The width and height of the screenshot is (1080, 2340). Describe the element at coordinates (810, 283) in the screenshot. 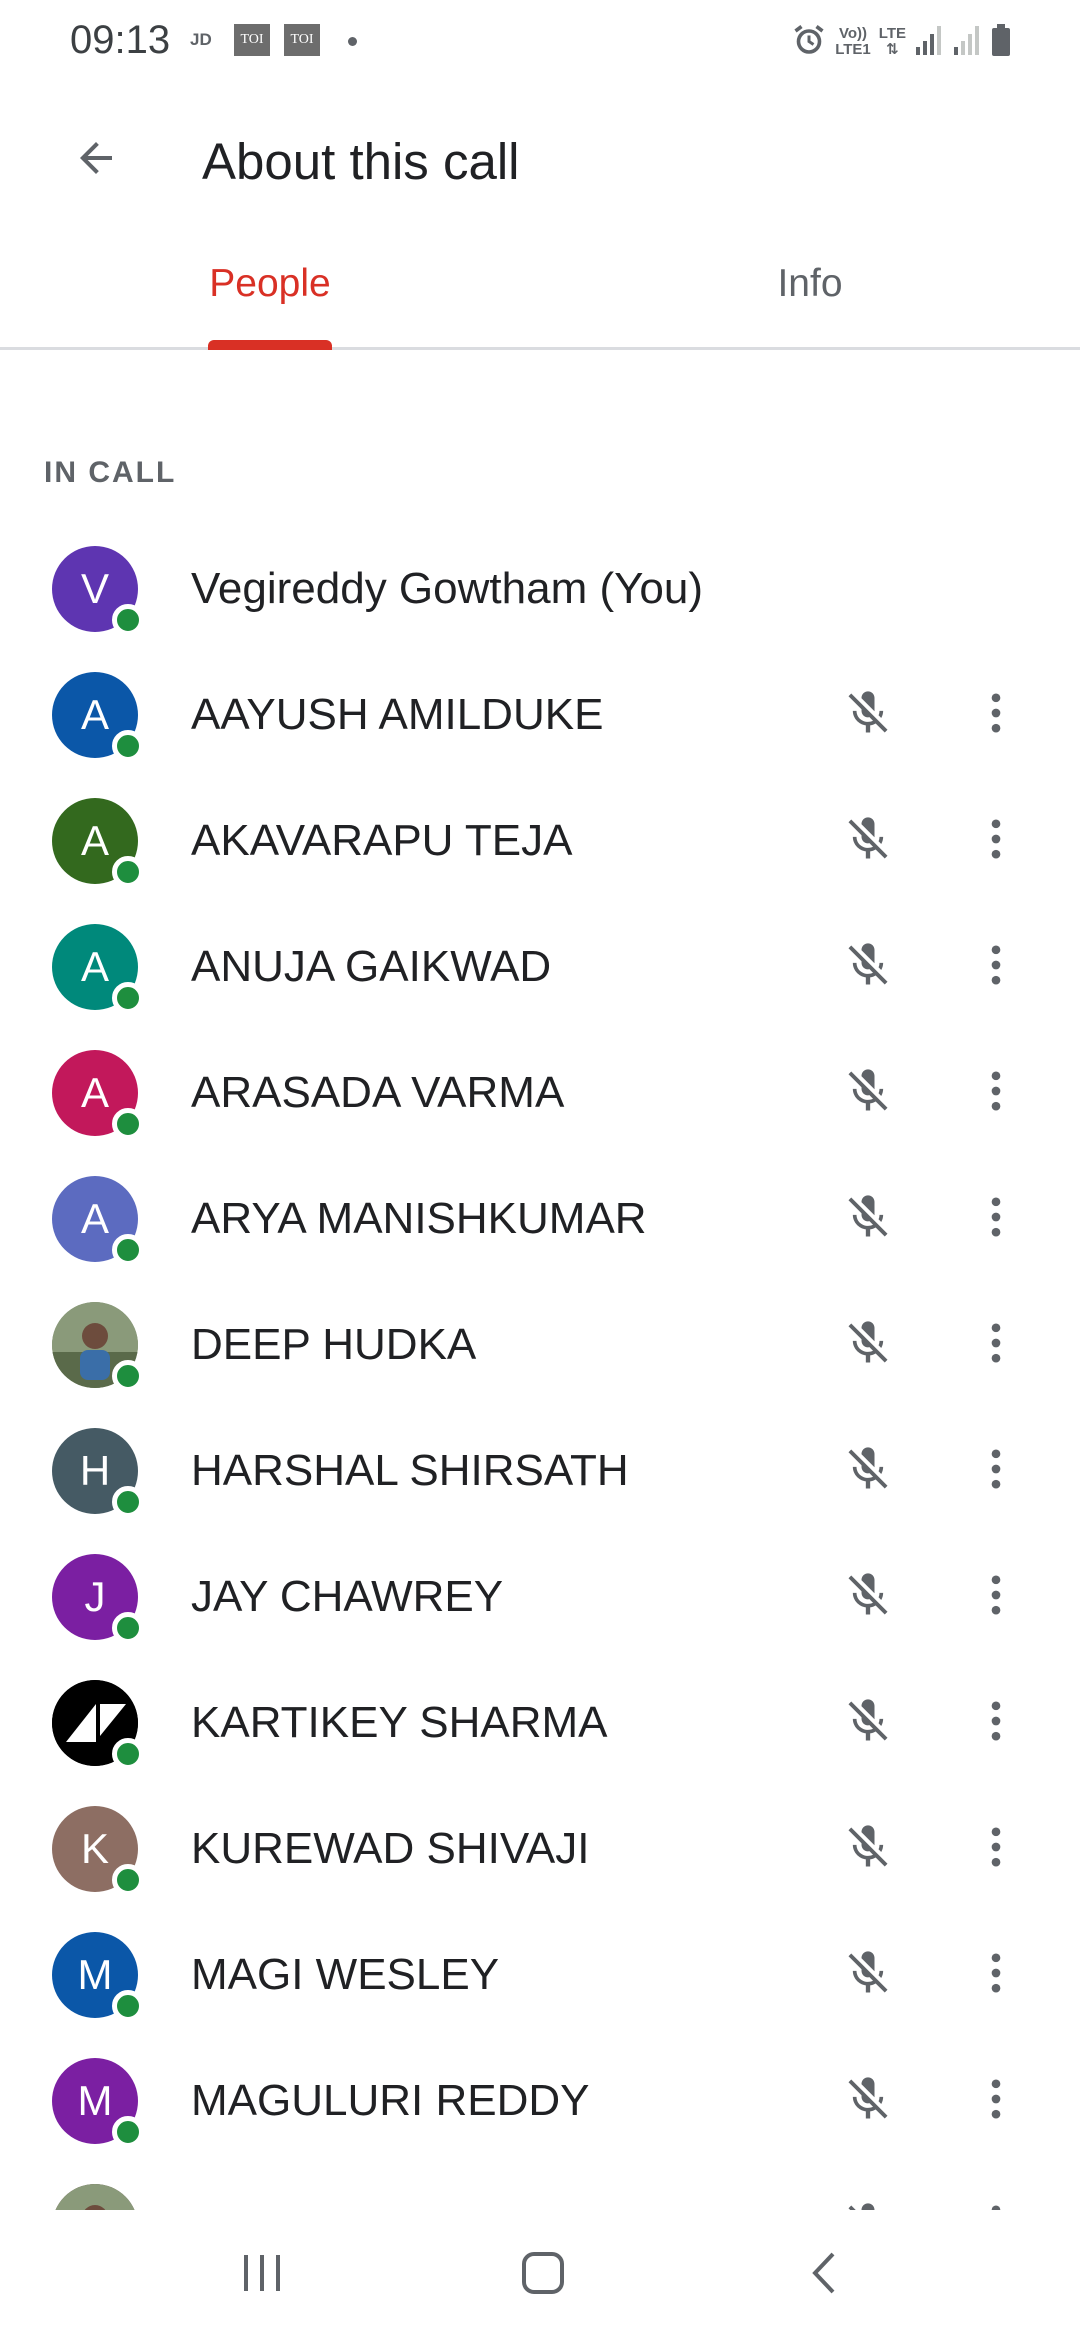

I see `tab-label: Info` at that location.